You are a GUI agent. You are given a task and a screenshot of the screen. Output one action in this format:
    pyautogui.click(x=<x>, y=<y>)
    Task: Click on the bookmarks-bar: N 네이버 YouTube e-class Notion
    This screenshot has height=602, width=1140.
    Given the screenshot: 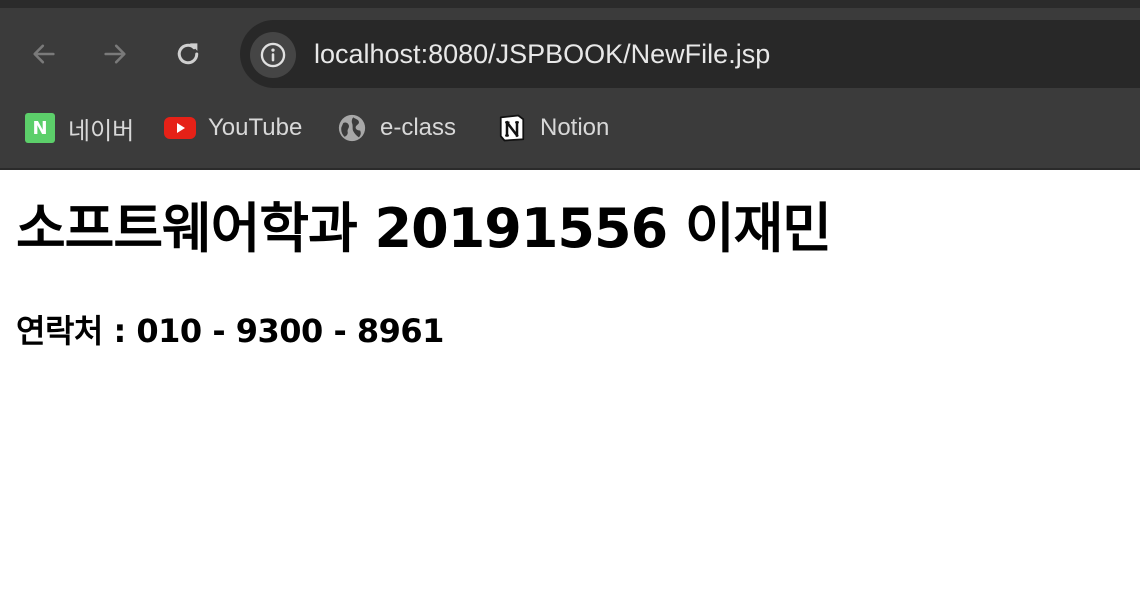 What is the action you would take?
    pyautogui.click(x=570, y=134)
    